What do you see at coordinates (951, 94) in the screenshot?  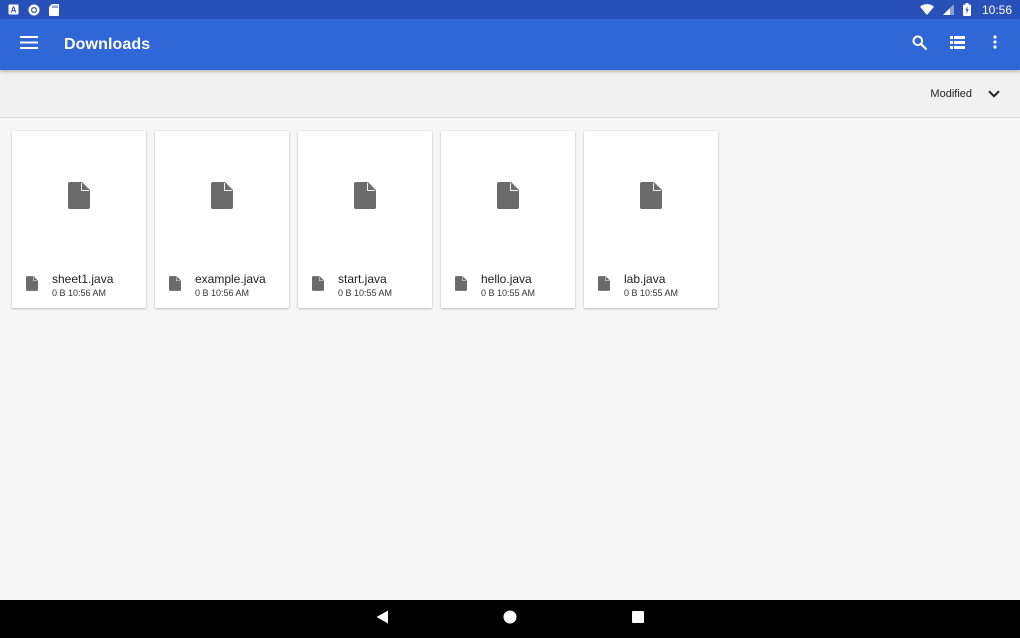 I see `sort-dropdown-label: Modified` at bounding box center [951, 94].